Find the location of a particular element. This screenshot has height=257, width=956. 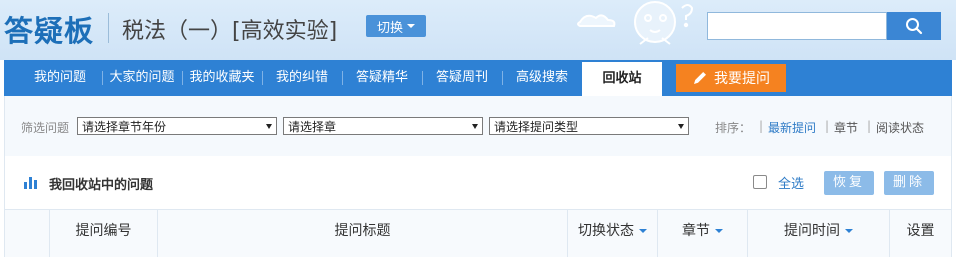

column-settings: 设置 is located at coordinates (920, 233).